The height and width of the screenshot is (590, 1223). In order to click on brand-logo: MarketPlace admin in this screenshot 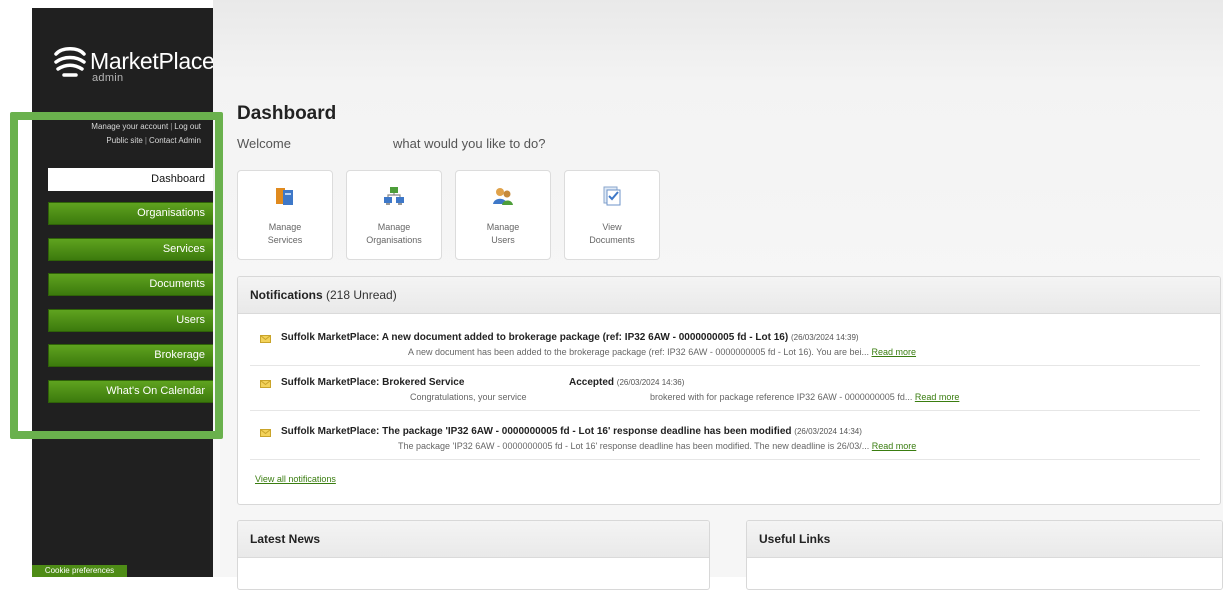, I will do `click(133, 66)`.